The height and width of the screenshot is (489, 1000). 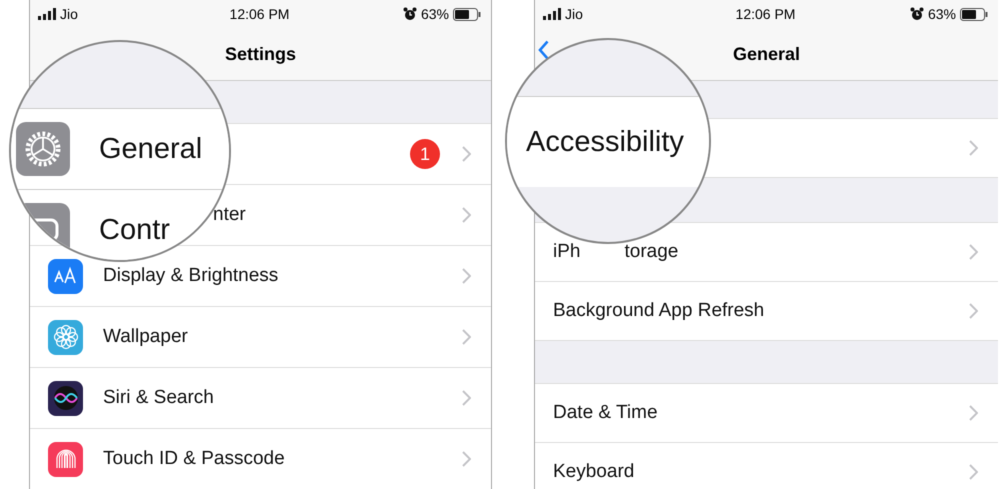 What do you see at coordinates (229, 215) in the screenshot?
I see `row-label: nter` at bounding box center [229, 215].